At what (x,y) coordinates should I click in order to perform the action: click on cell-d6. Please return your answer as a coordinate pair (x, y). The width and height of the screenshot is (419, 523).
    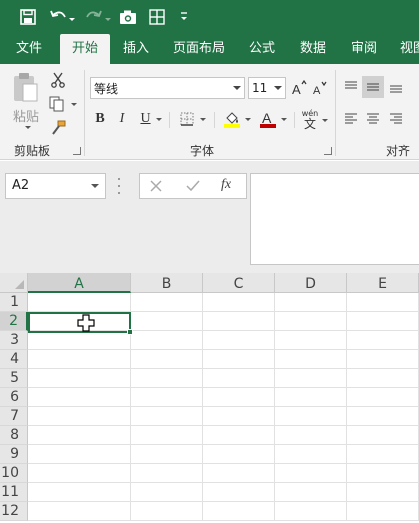
    Looking at the image, I should click on (311, 397).